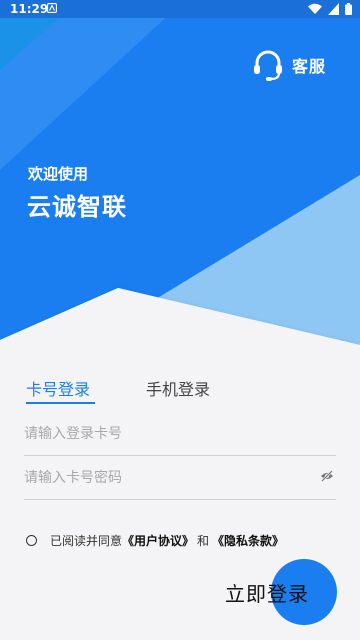 This screenshot has width=360, height=640. Describe the element at coordinates (31, 540) in the screenshot. I see `agreement-checkbox` at that location.